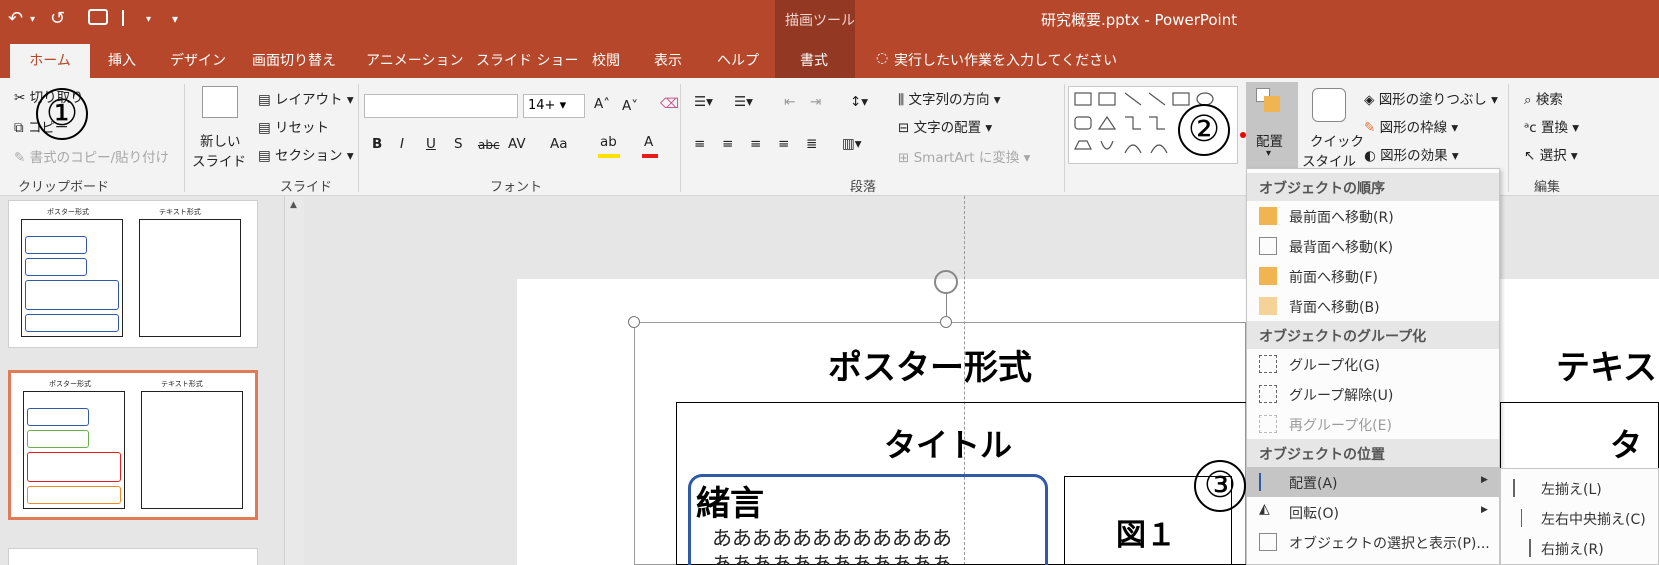 This screenshot has height=565, width=1659. What do you see at coordinates (1329, 160) in the screenshot?
I see `quick-styles-button-2: スタイル` at bounding box center [1329, 160].